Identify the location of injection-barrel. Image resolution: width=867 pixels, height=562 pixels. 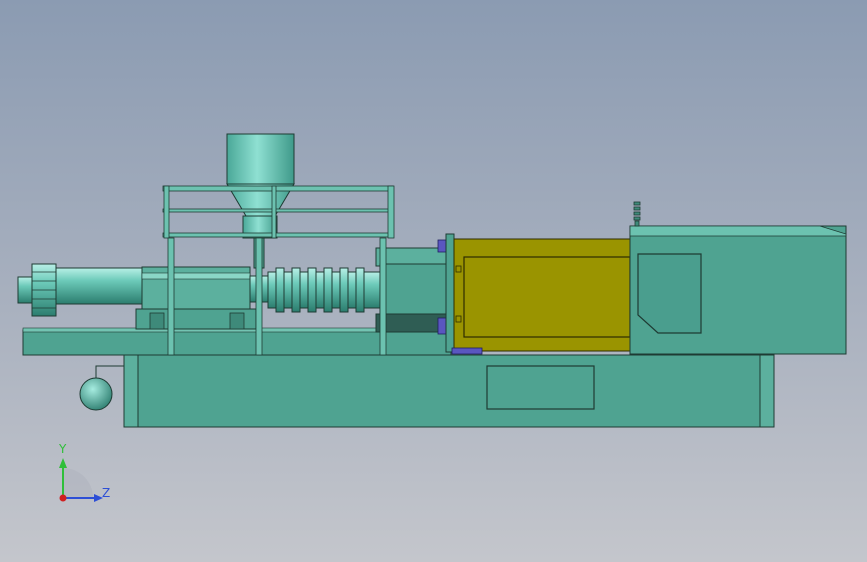
(163, 298).